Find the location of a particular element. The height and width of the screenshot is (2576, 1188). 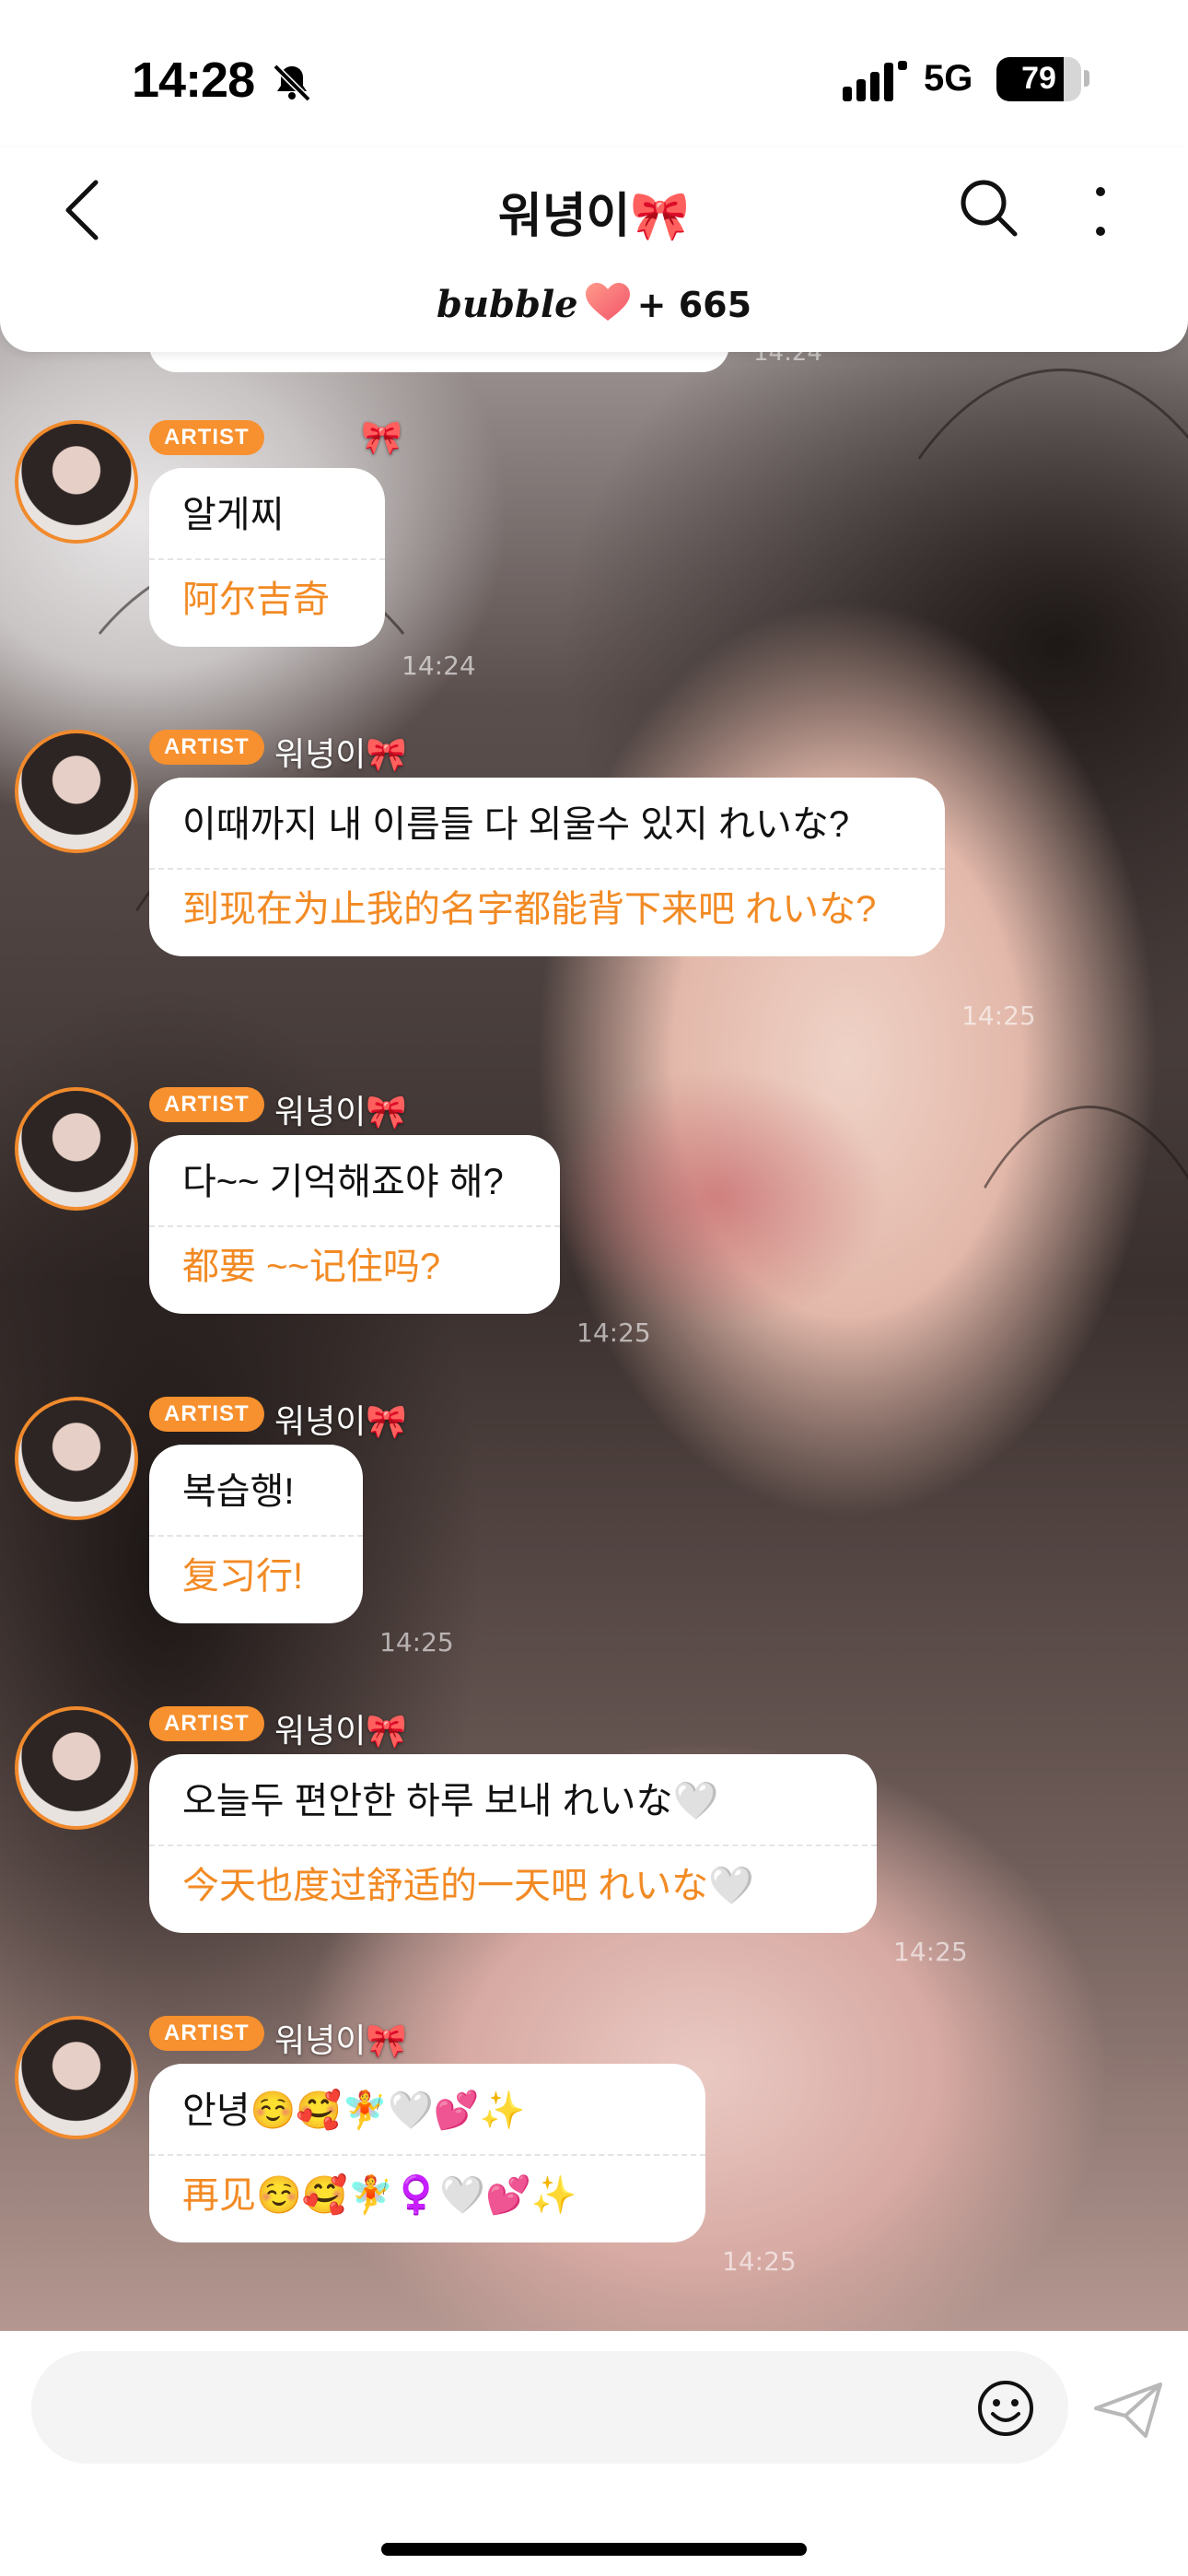

message-text-korean: 복습행! is located at coordinates (239, 1491).